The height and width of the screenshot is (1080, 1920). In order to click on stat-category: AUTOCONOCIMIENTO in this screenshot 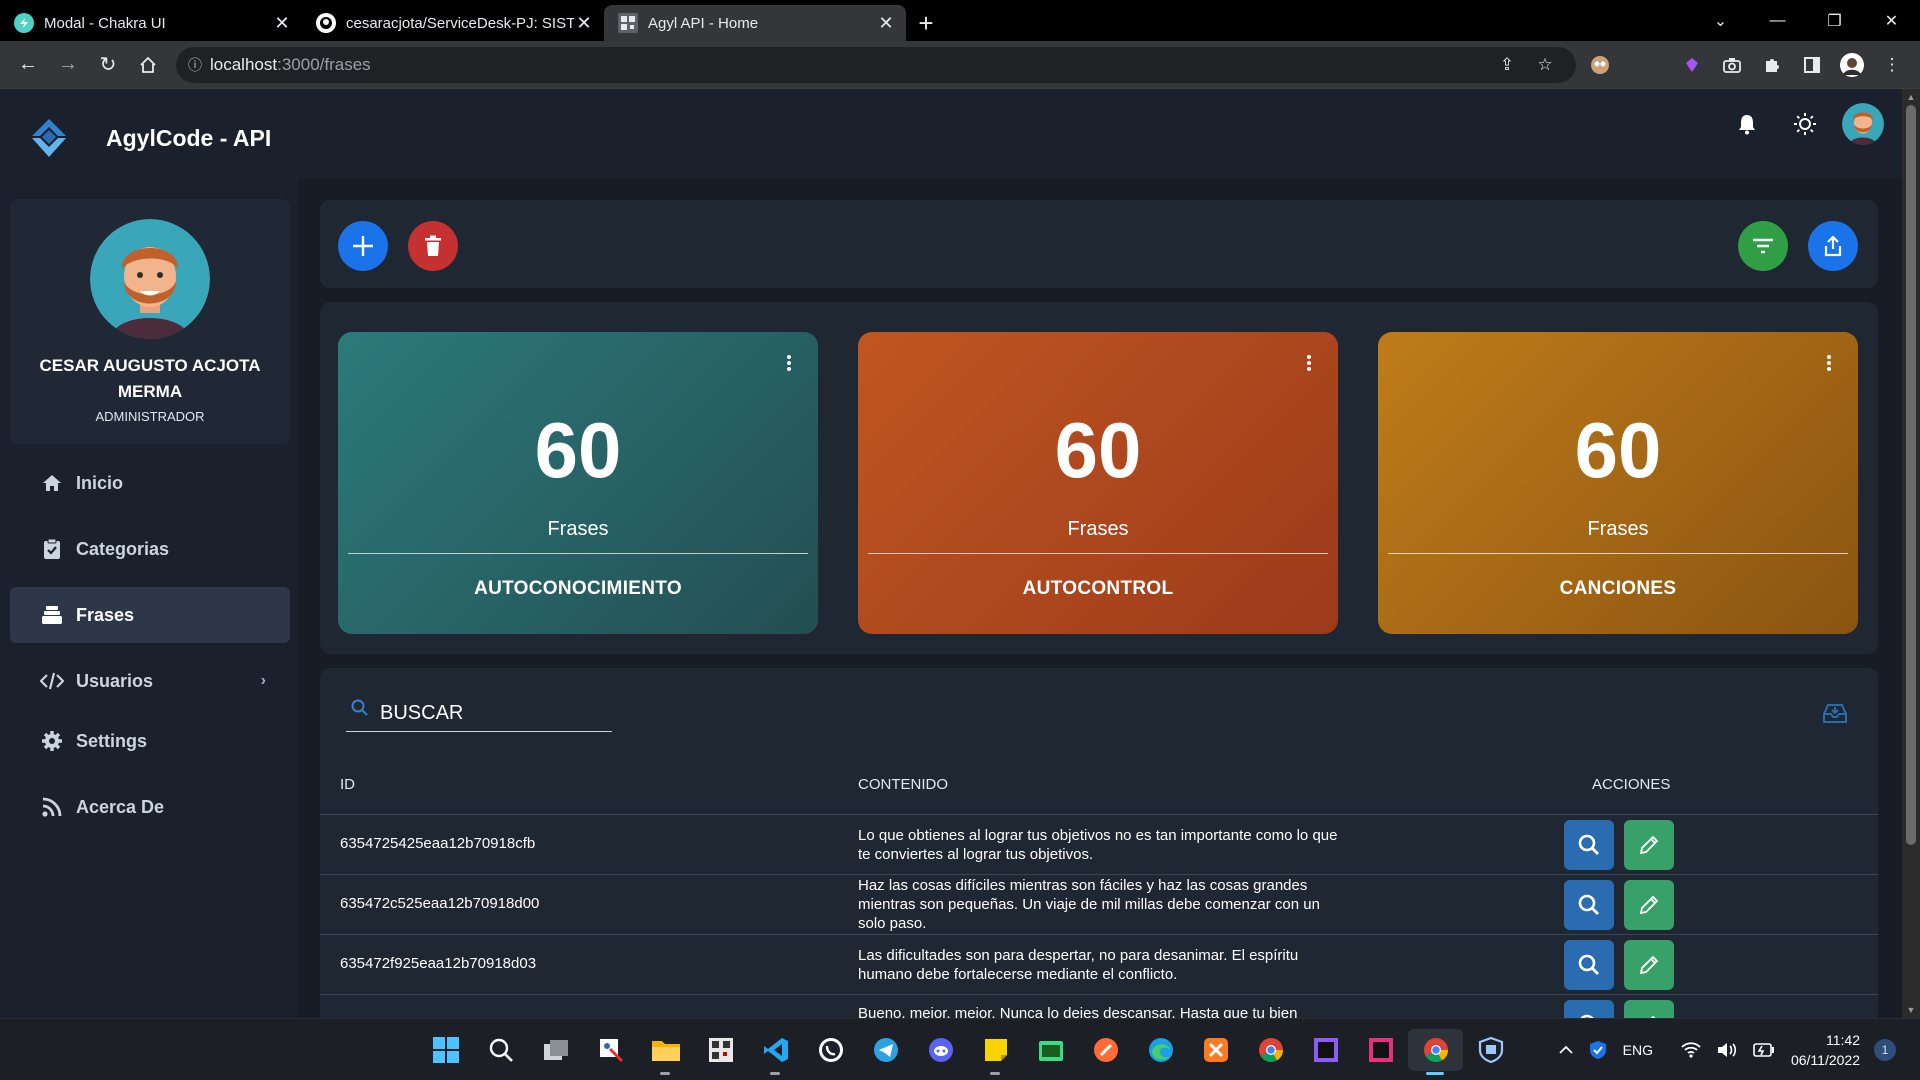, I will do `click(578, 588)`.